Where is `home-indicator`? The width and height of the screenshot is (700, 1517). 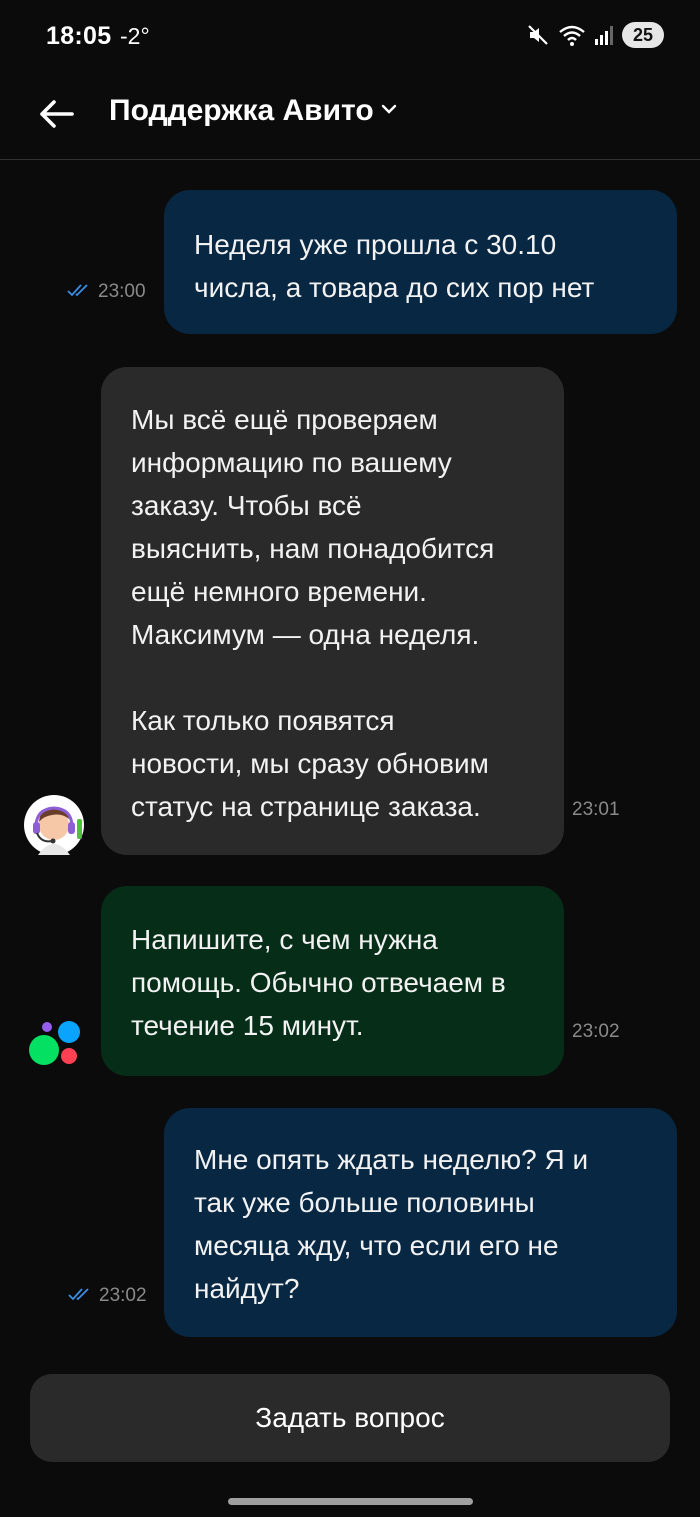 home-indicator is located at coordinates (350, 1501).